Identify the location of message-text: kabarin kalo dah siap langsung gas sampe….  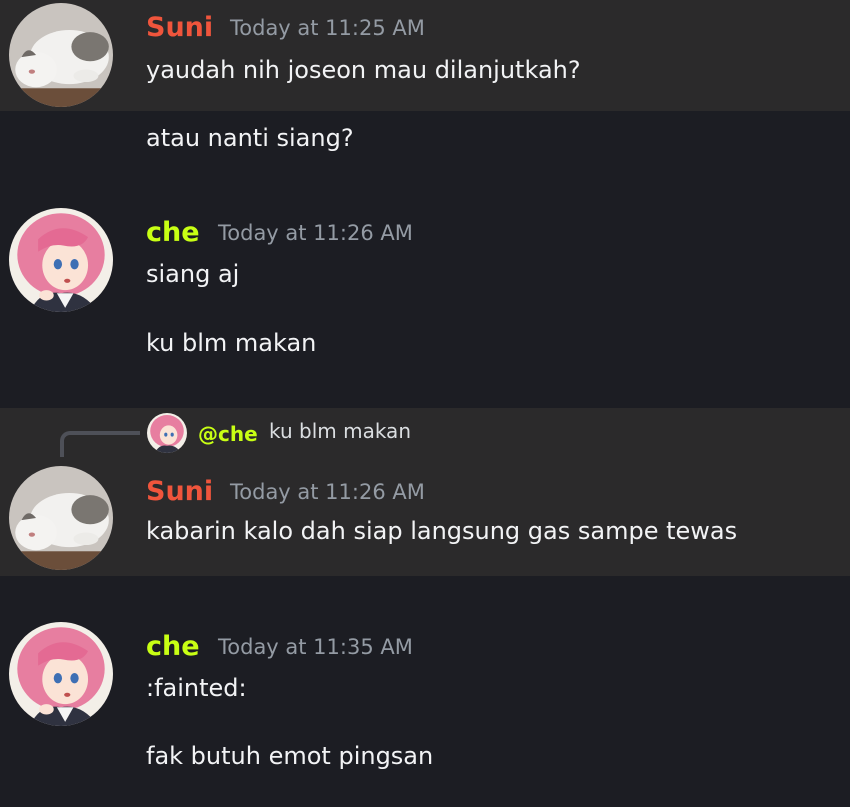
(442, 531).